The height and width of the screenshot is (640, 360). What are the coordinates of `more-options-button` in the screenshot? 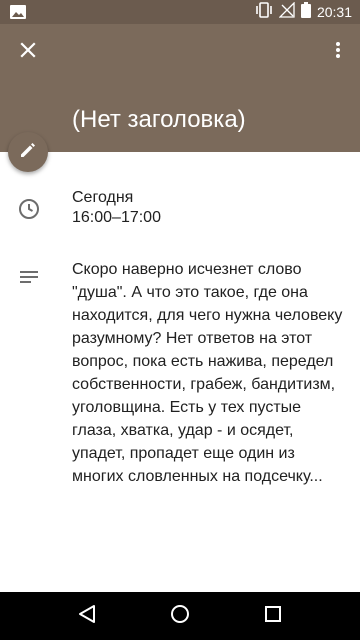 It's located at (338, 52).